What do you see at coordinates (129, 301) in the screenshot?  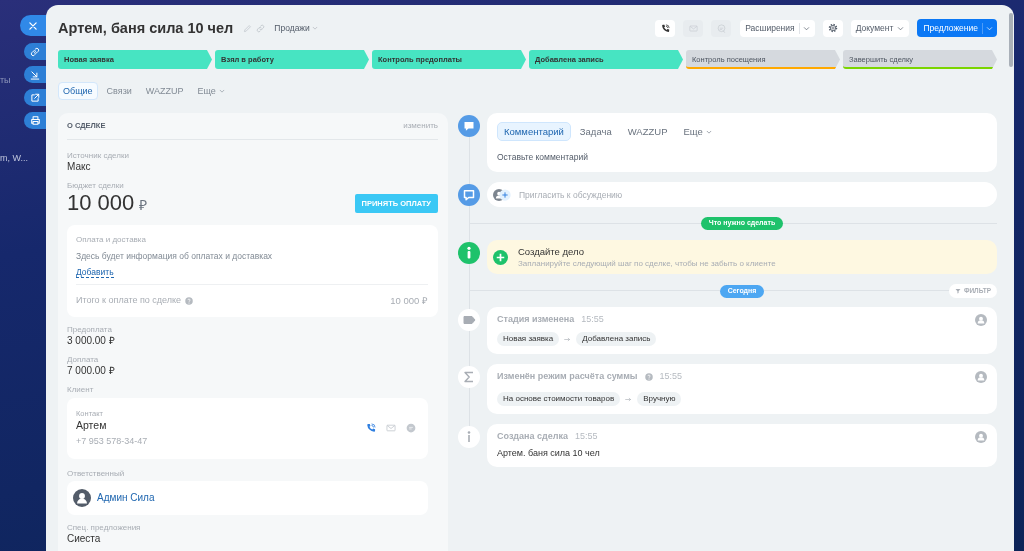 I see `total-label: Итого к оплате по сделке` at bounding box center [129, 301].